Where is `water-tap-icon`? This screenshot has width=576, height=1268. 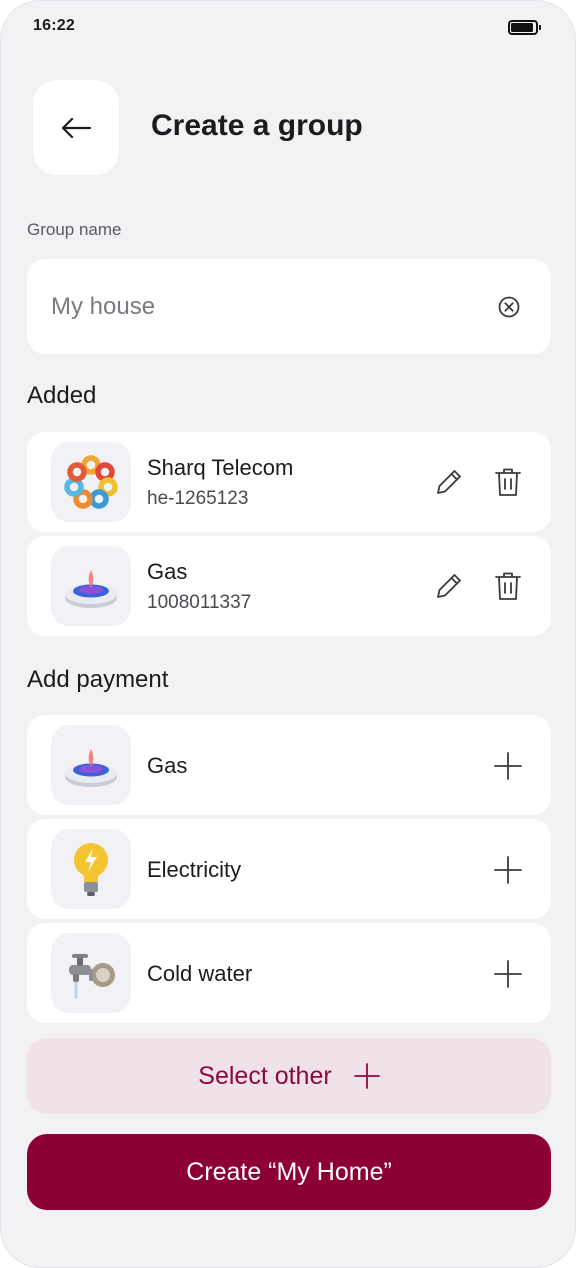 water-tap-icon is located at coordinates (91, 973).